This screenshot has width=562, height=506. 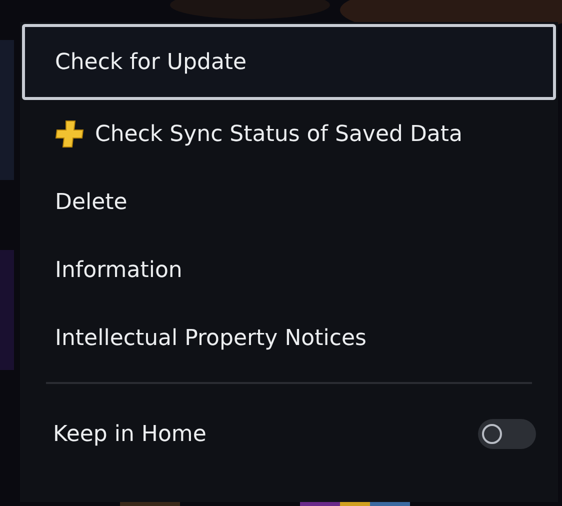 What do you see at coordinates (289, 202) in the screenshot?
I see `menu-item: Delete` at bounding box center [289, 202].